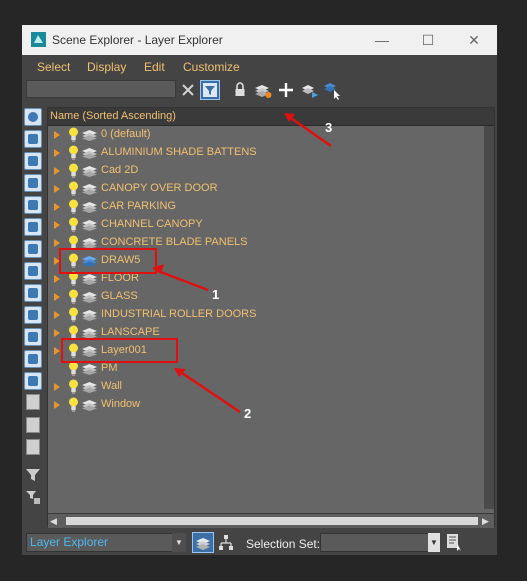 The height and width of the screenshot is (581, 527). I want to click on display-geometry-icon, so click(33, 117).